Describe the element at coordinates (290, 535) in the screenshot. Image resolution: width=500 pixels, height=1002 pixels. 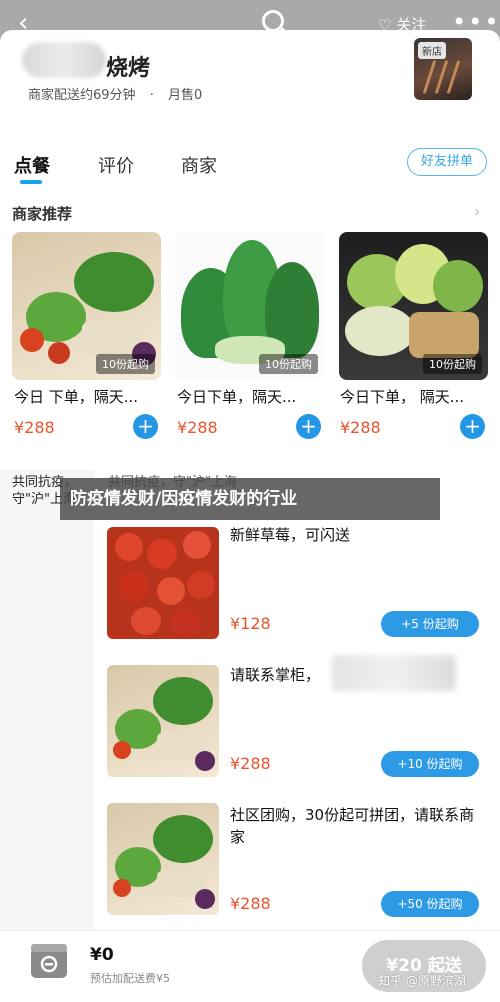
I see `product-title: 新鲜草莓，可闪送` at that location.